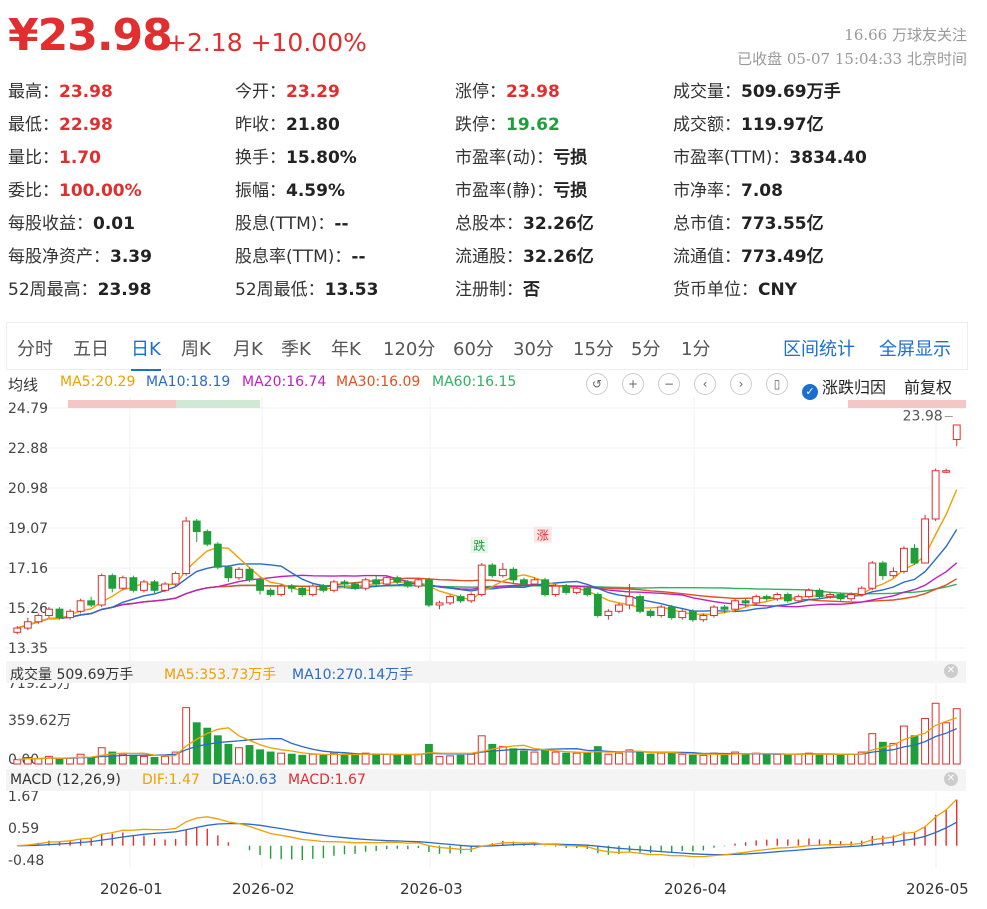 The image size is (987, 909). What do you see at coordinates (341, 224) in the screenshot?
I see `quote-value: --` at bounding box center [341, 224].